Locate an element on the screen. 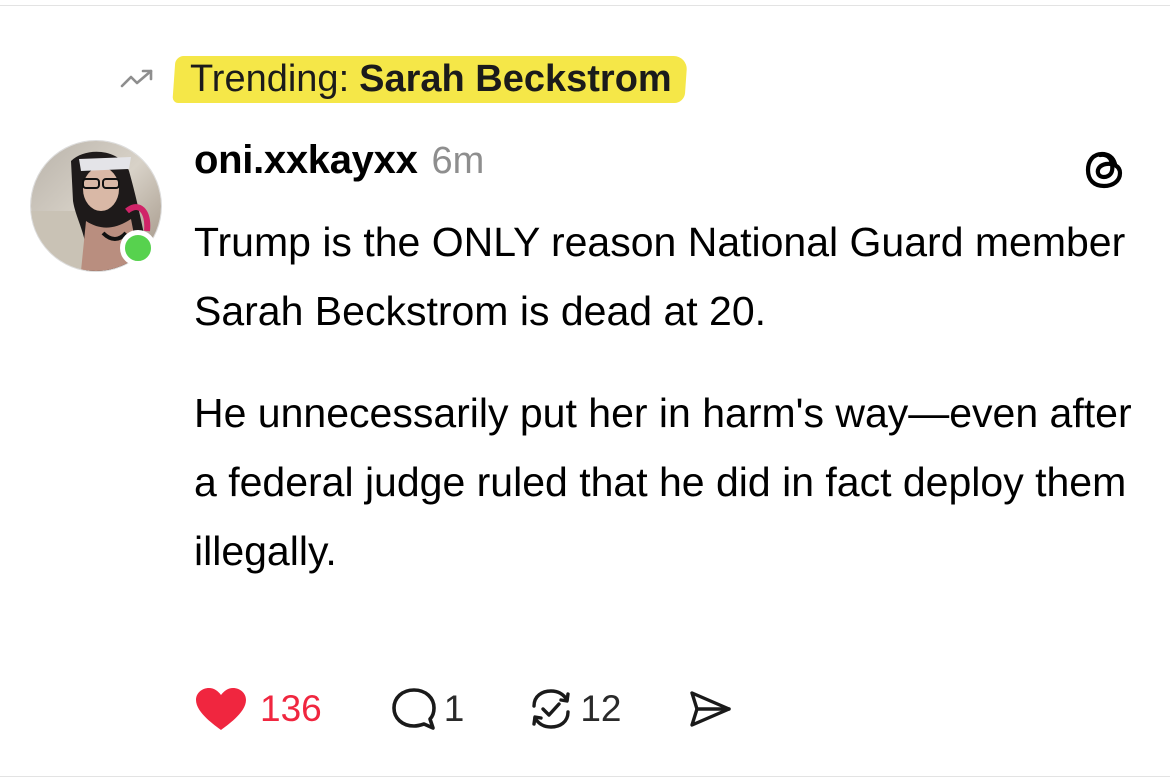  author-avatar-container is located at coordinates (96, 206).